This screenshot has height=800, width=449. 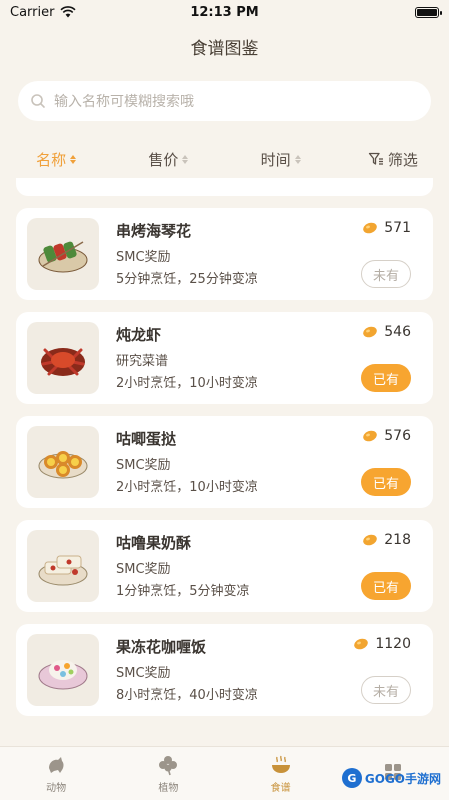 I want to click on price-value: 546, so click(x=397, y=332).